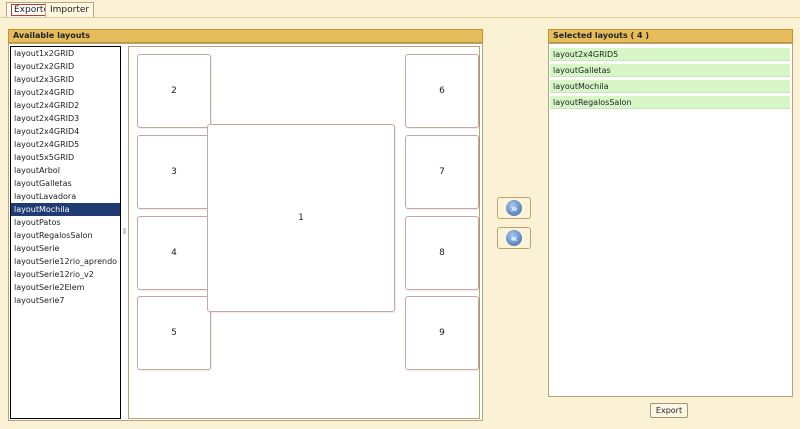  What do you see at coordinates (442, 172) in the screenshot?
I see `preview-cell-7: 7` at bounding box center [442, 172].